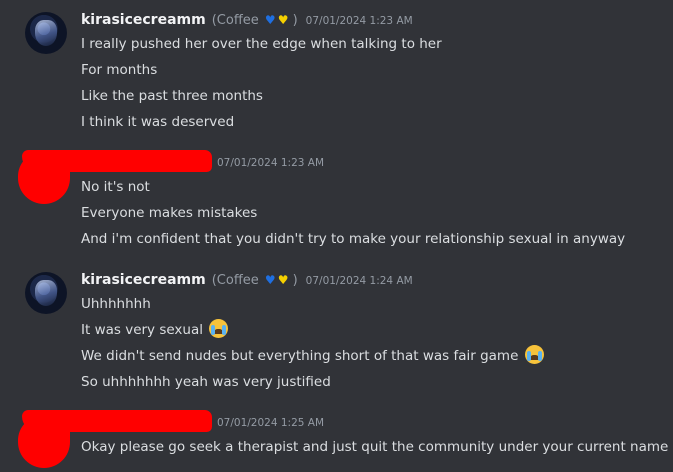  I want to click on message-text: It was very sexual, so click(142, 330).